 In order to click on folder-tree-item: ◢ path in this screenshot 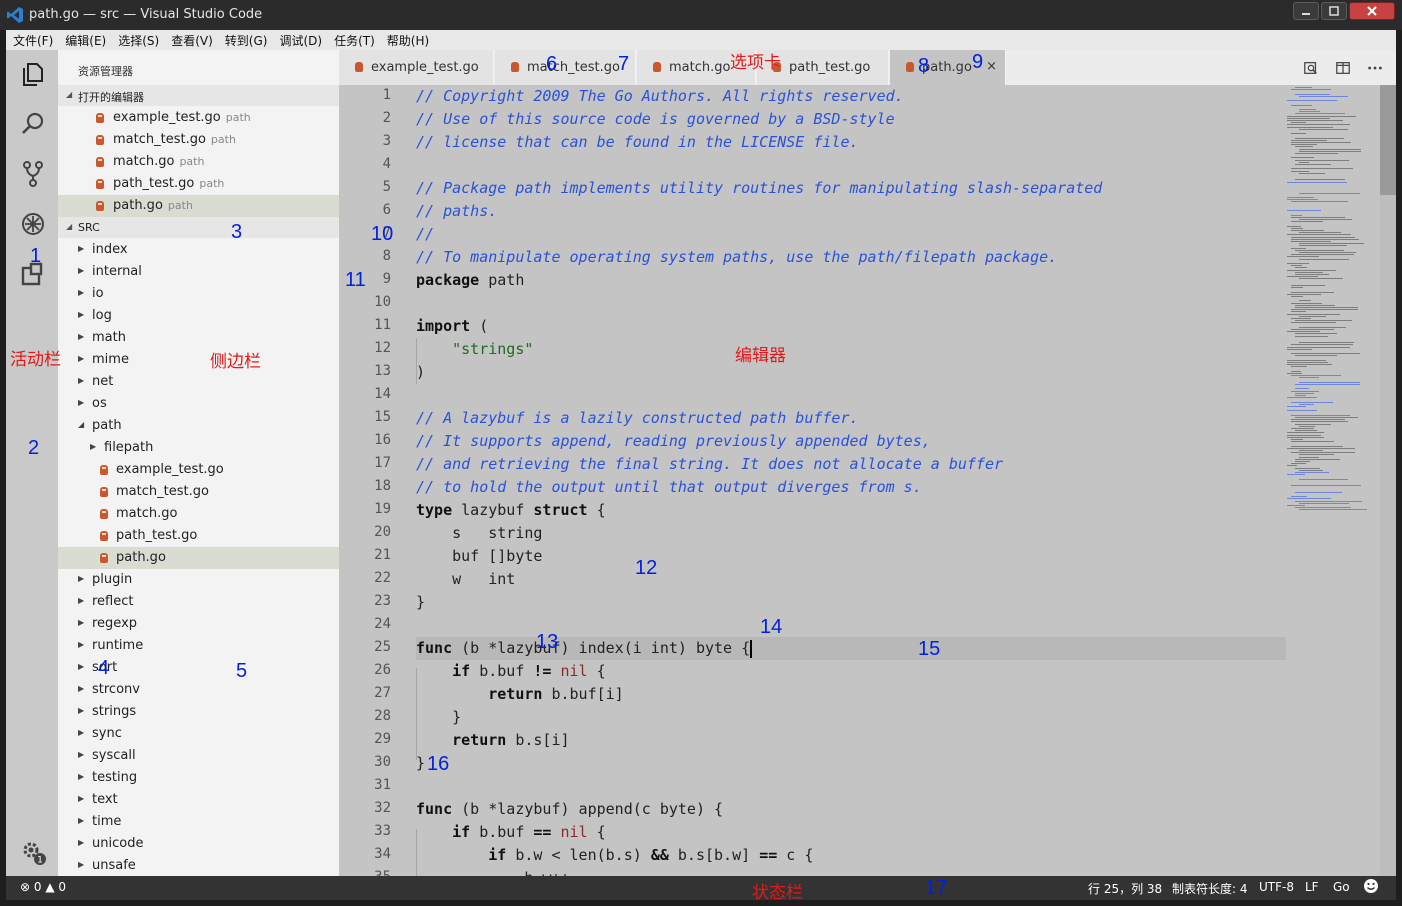, I will do `click(198, 426)`.